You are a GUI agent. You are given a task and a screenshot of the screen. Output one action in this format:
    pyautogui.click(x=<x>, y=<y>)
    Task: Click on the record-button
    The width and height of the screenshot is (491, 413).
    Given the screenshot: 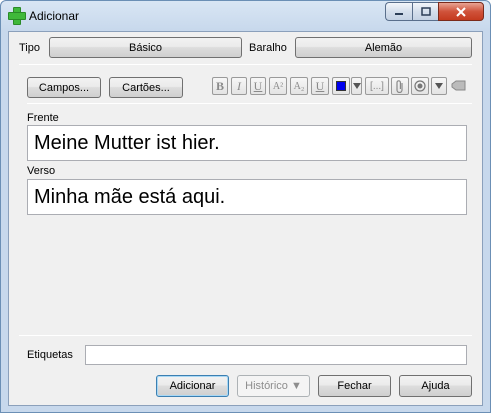 What is the action you would take?
    pyautogui.click(x=420, y=86)
    